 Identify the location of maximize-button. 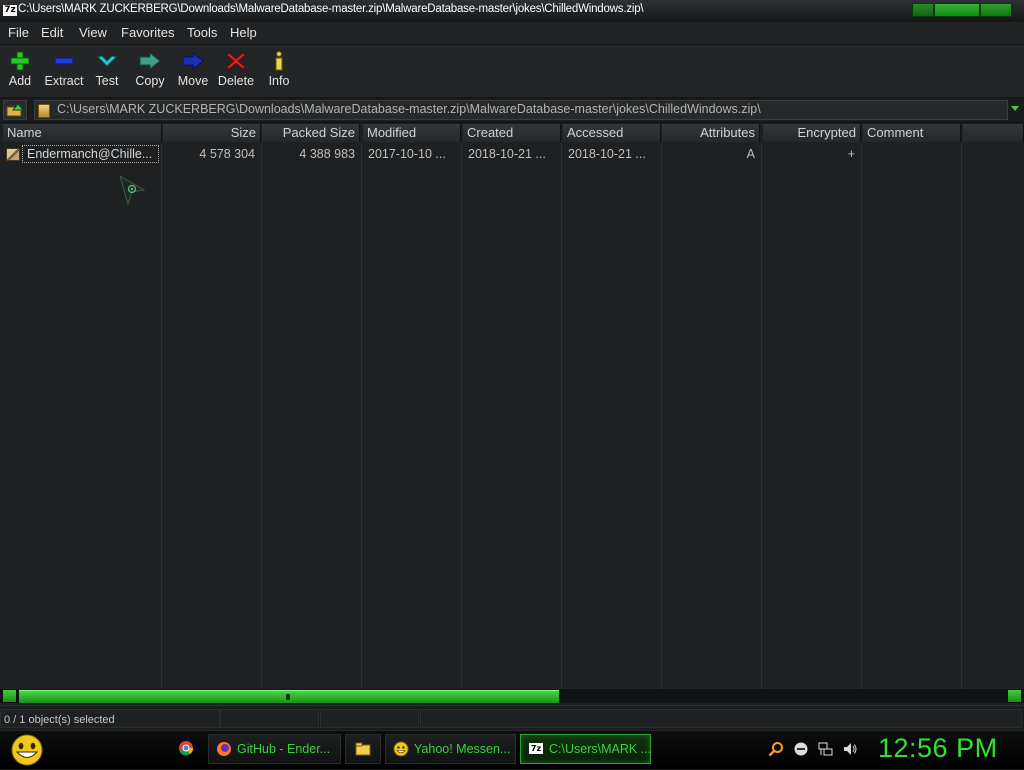
(957, 10).